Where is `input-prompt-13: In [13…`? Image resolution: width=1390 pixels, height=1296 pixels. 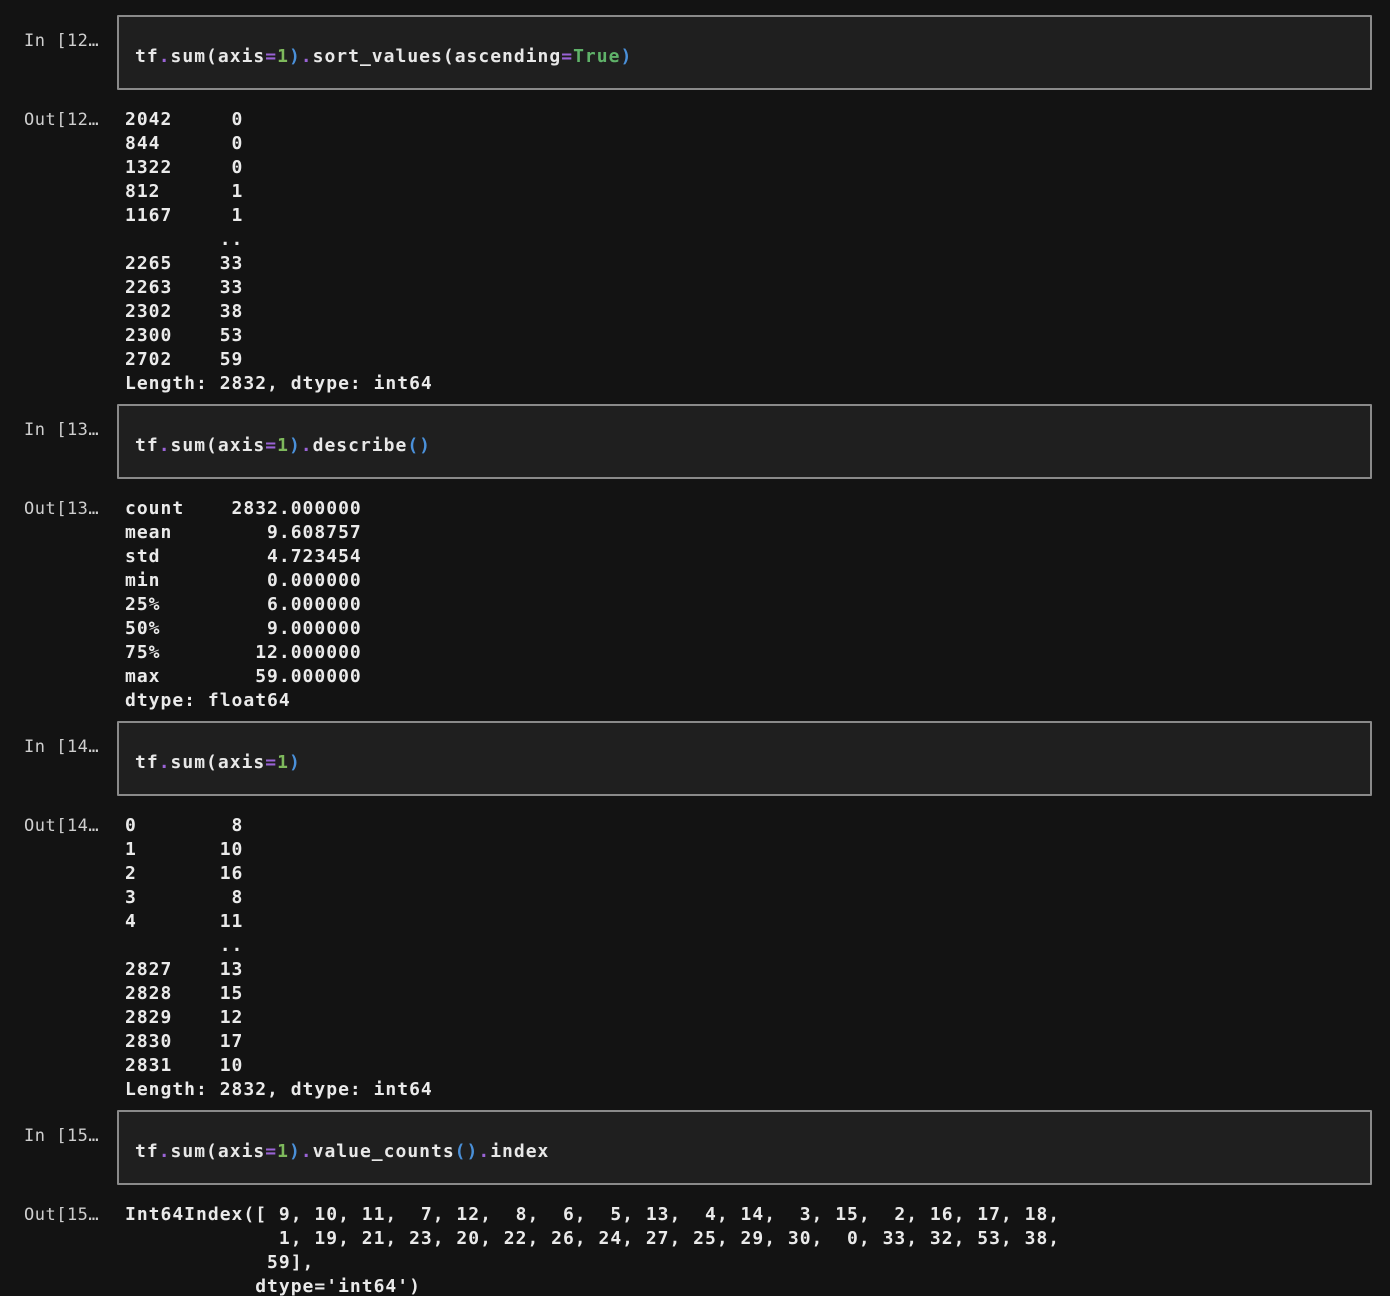
input-prompt-13: In [13… is located at coordinates (62, 430).